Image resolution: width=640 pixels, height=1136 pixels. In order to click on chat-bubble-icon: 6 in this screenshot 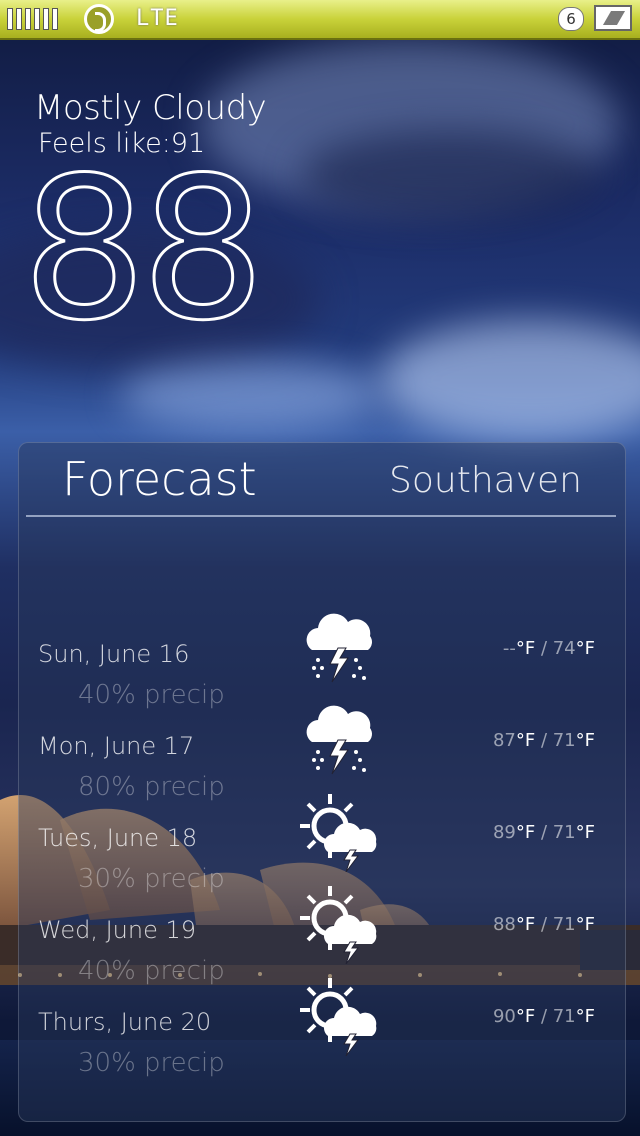, I will do `click(571, 19)`.